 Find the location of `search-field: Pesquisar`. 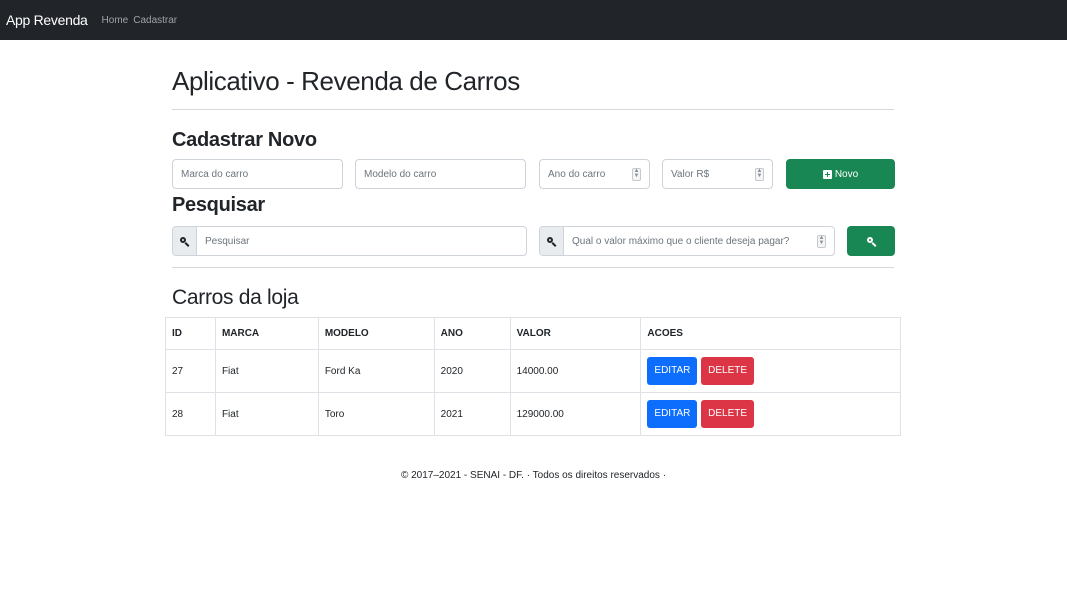

search-field: Pesquisar is located at coordinates (349, 241).